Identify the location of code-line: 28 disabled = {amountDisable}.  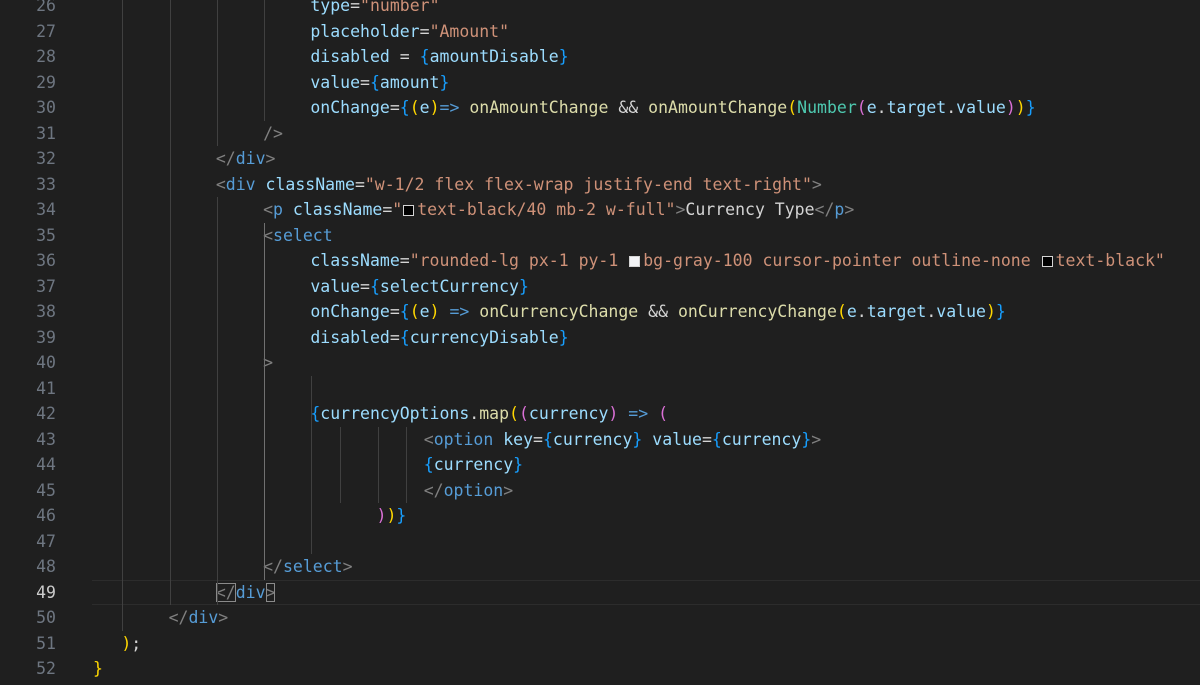
(600, 57).